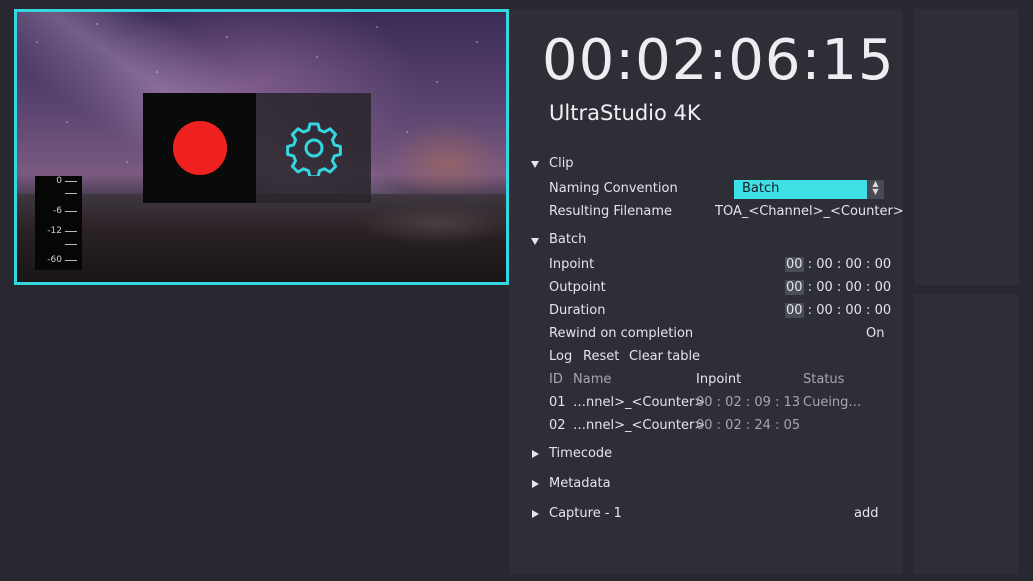 This screenshot has width=1033, height=581. I want to click on outpoint-label: Outpoint, so click(577, 287).